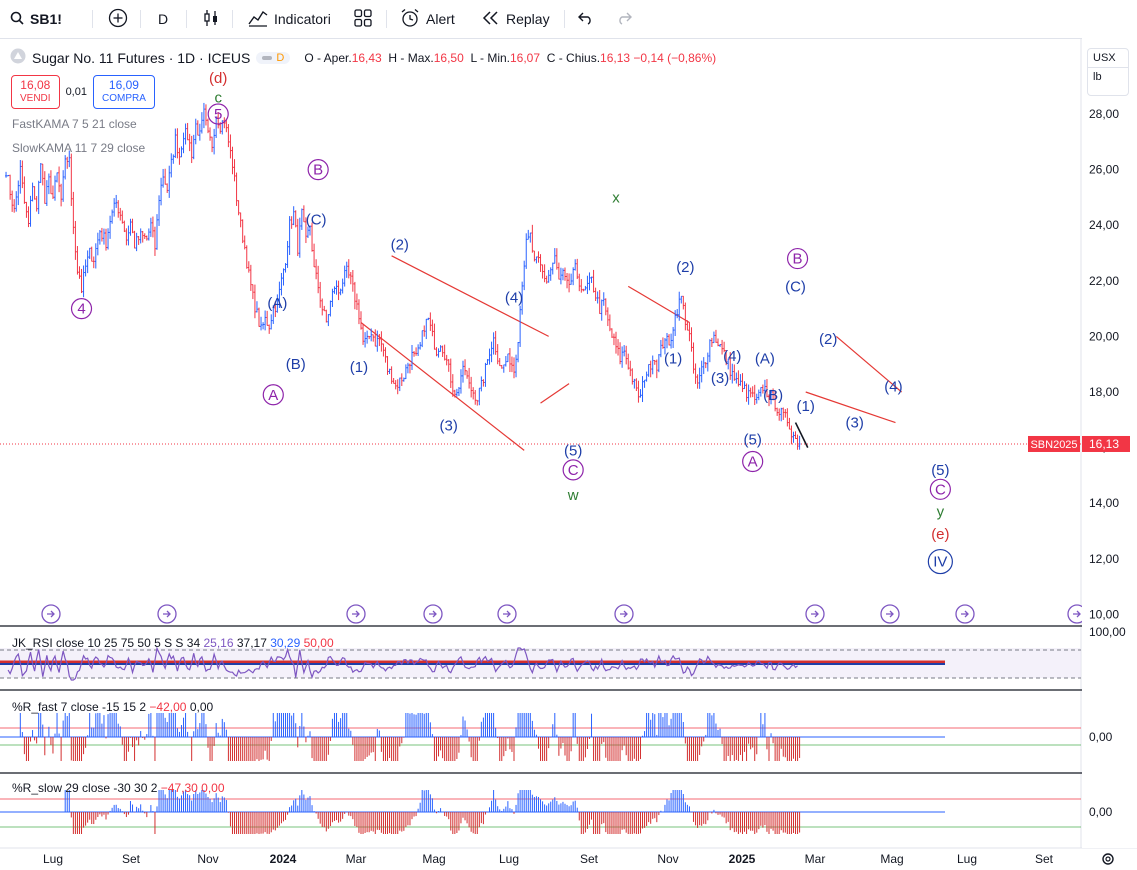  I want to click on change-value: −0,14 (−0,86%), so click(675, 57).